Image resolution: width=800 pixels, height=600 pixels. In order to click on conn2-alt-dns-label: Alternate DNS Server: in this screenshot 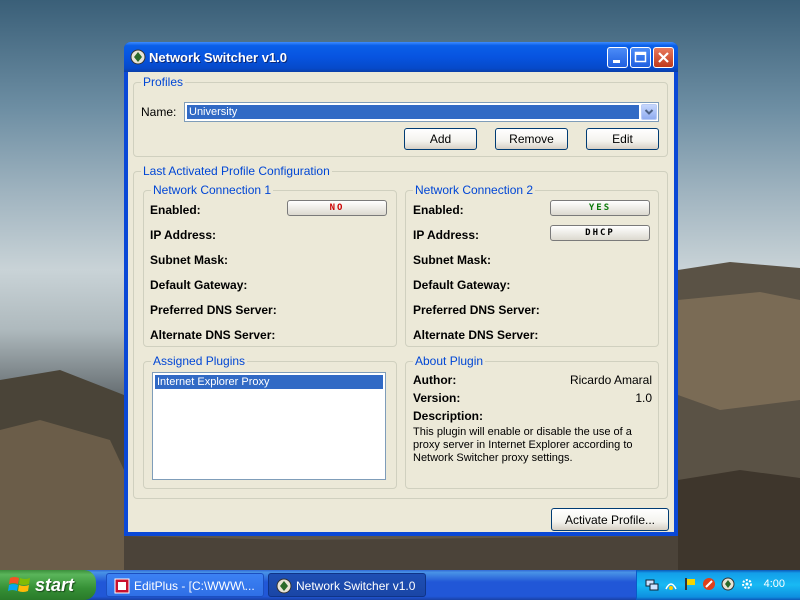, I will do `click(476, 335)`.